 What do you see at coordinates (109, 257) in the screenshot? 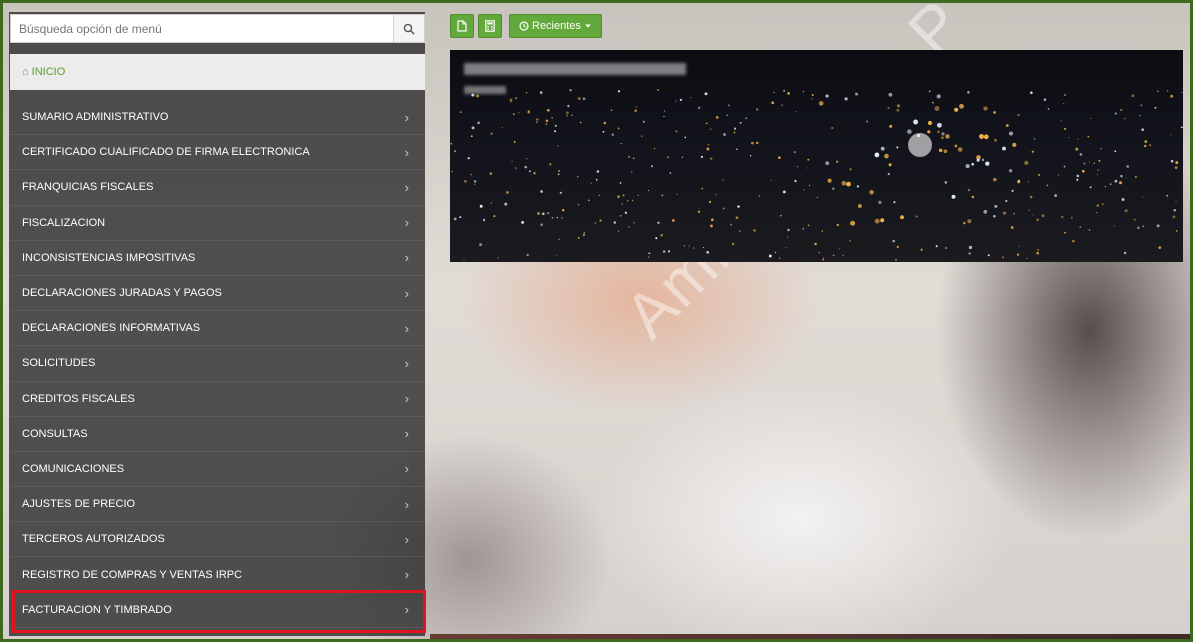
I see `sidebar-item-label: INCONSISTENCIAS IMPOSITIVAS` at bounding box center [109, 257].